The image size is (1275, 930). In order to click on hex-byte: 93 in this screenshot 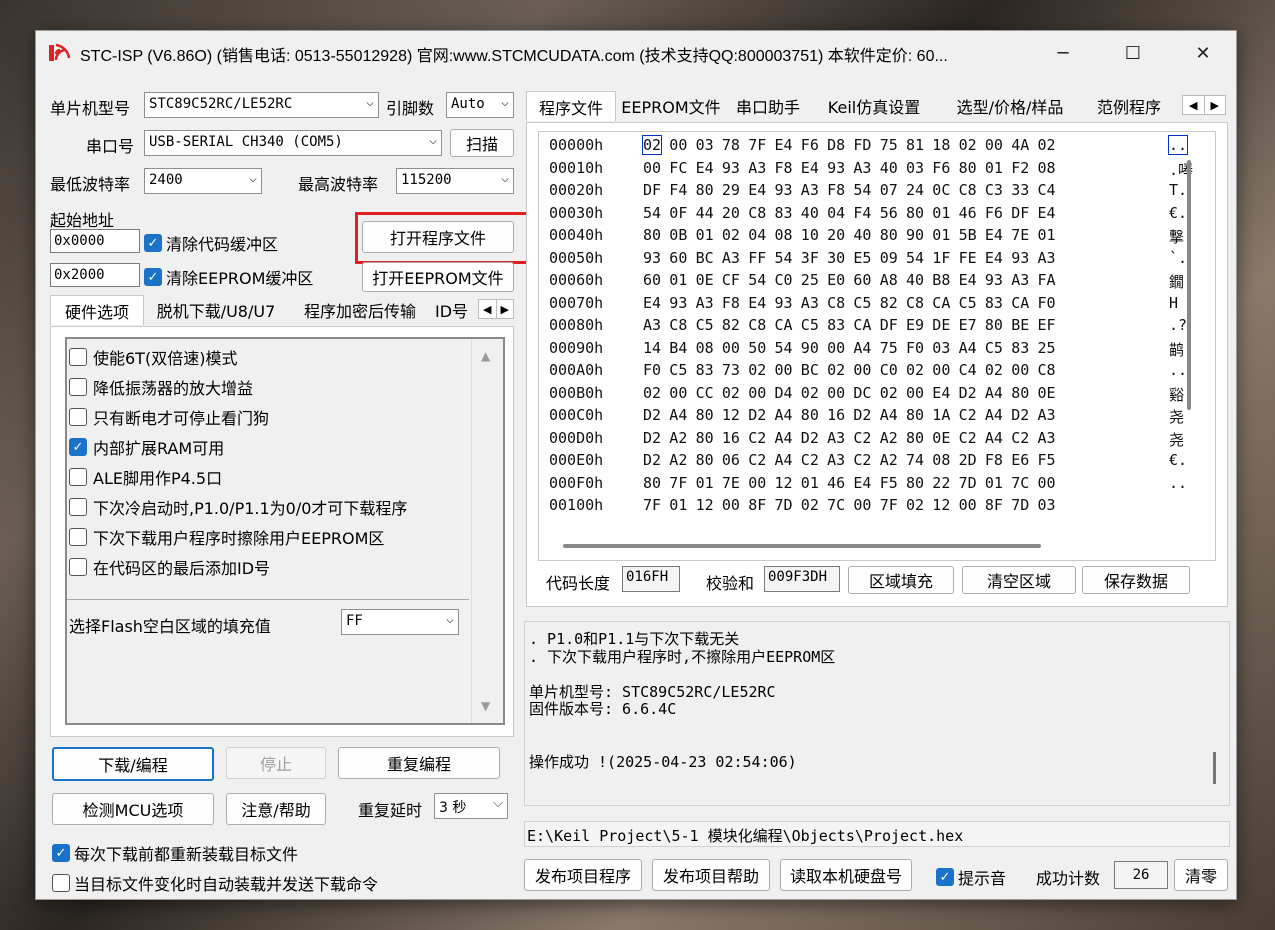, I will do `click(784, 190)`.